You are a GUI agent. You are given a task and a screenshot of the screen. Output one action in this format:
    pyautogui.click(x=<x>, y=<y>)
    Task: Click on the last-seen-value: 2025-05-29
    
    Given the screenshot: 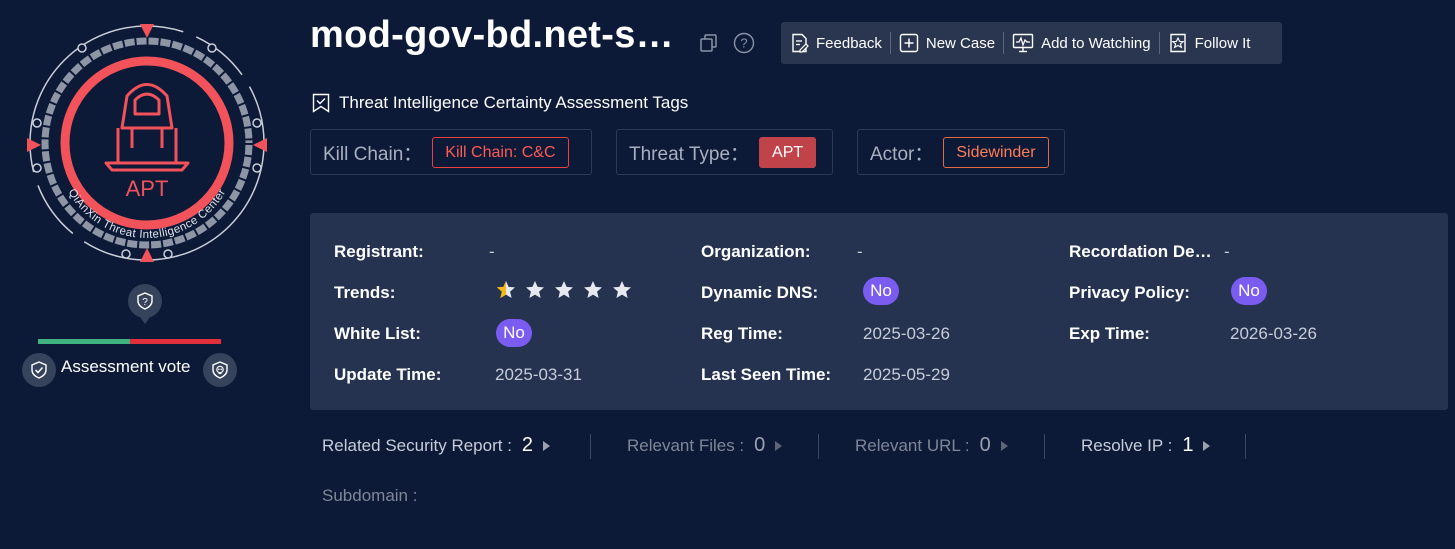 What is the action you would take?
    pyautogui.click(x=906, y=374)
    